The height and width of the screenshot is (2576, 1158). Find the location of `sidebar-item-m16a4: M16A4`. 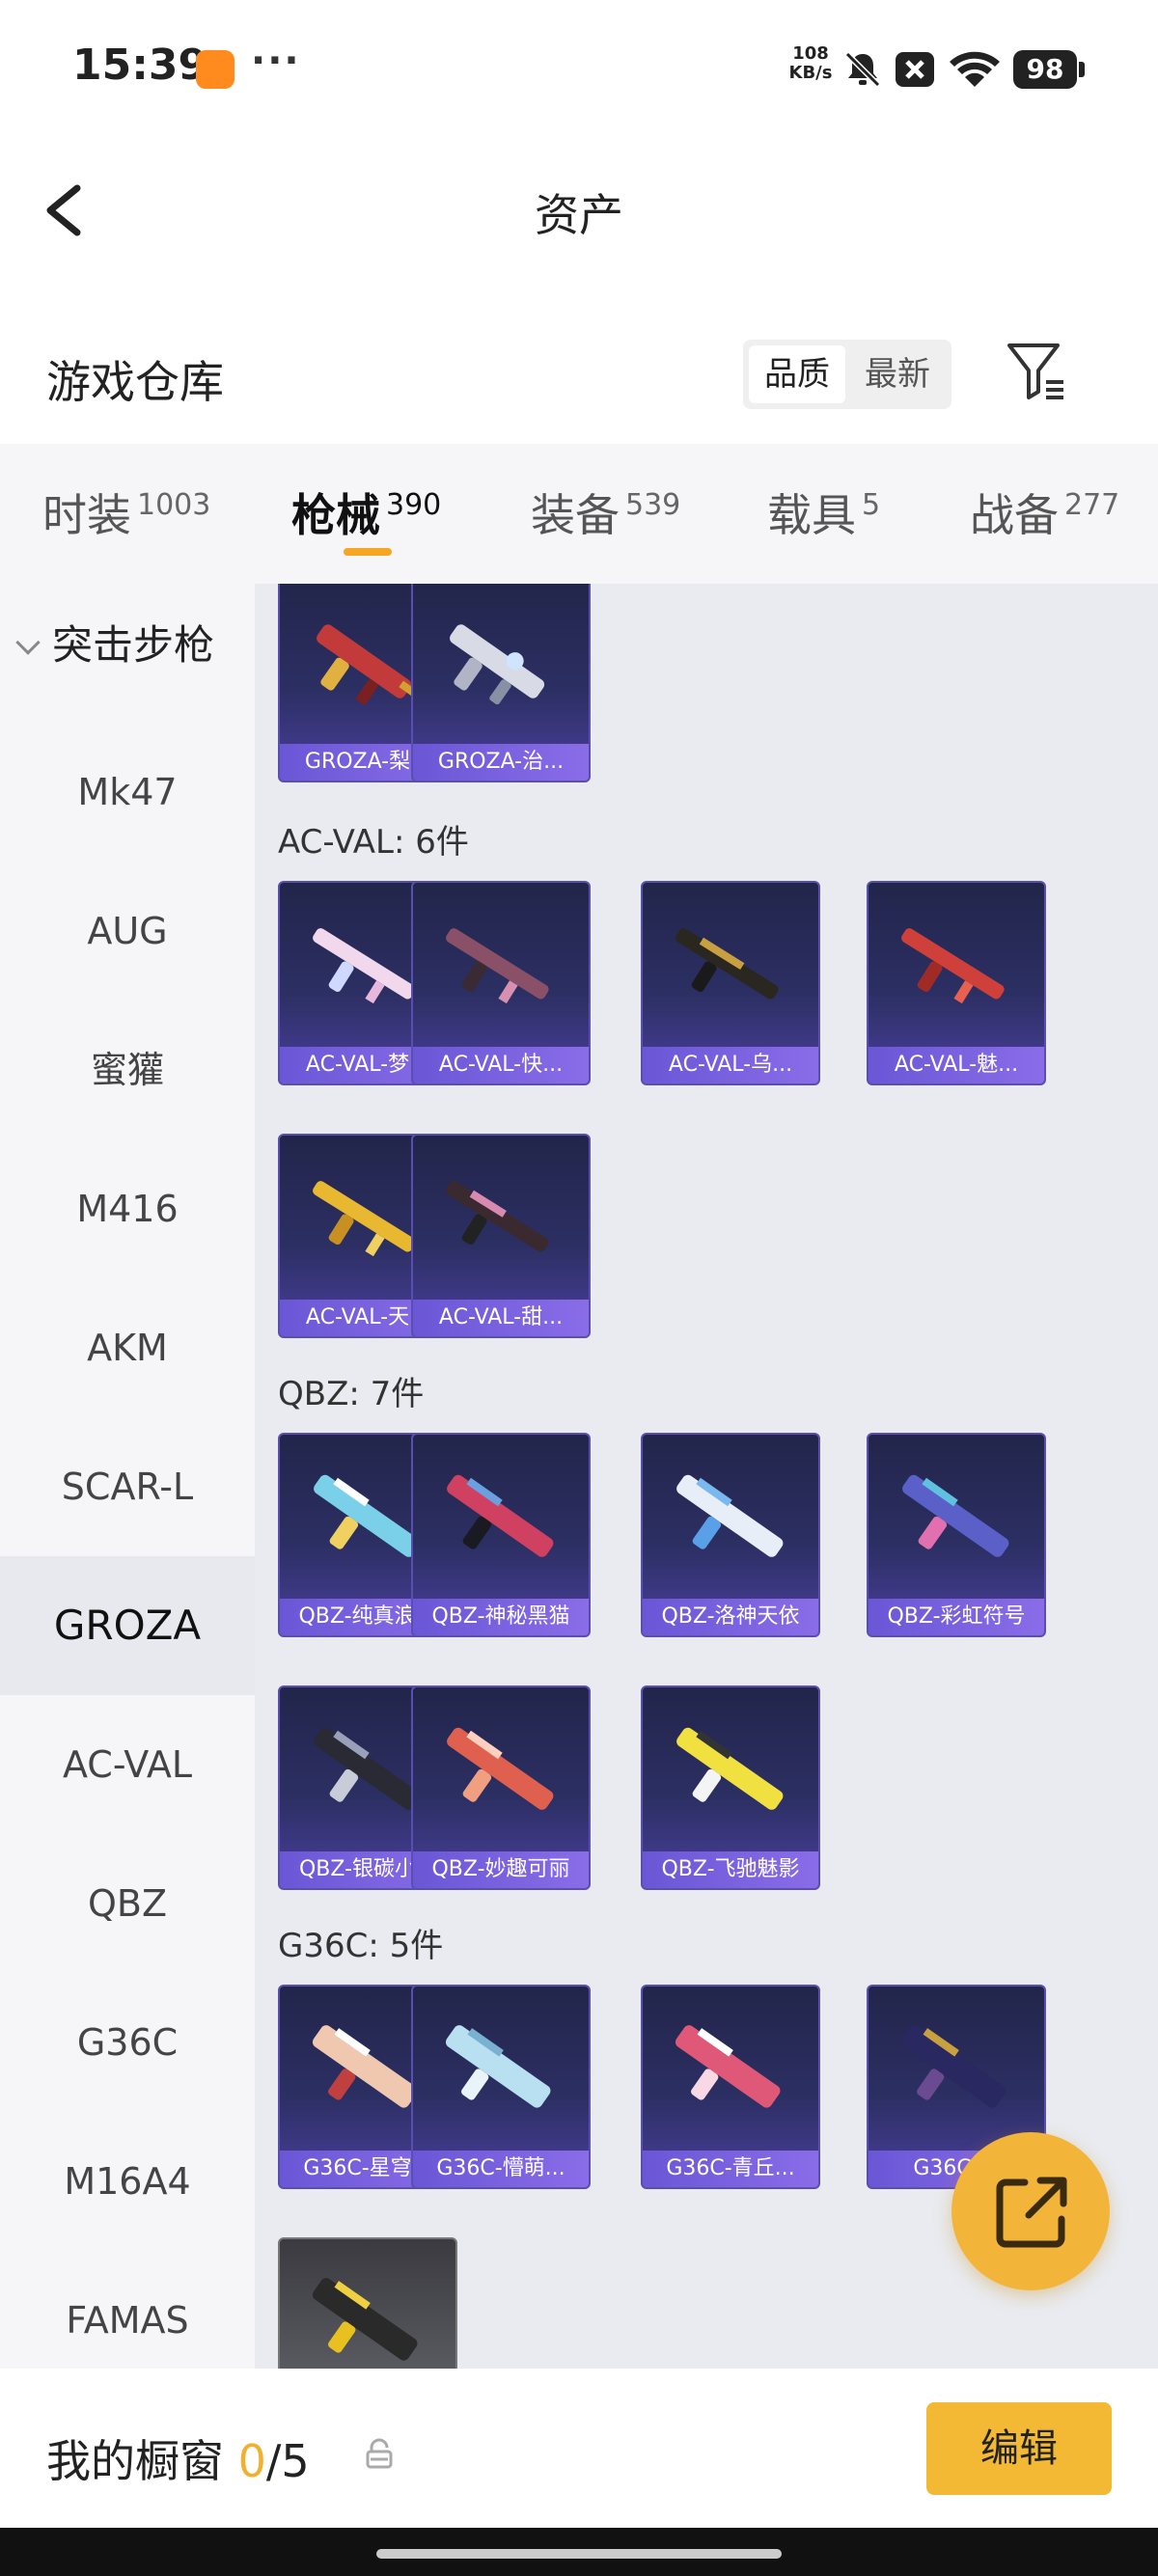

sidebar-item-m16a4: M16A4 is located at coordinates (127, 2181).